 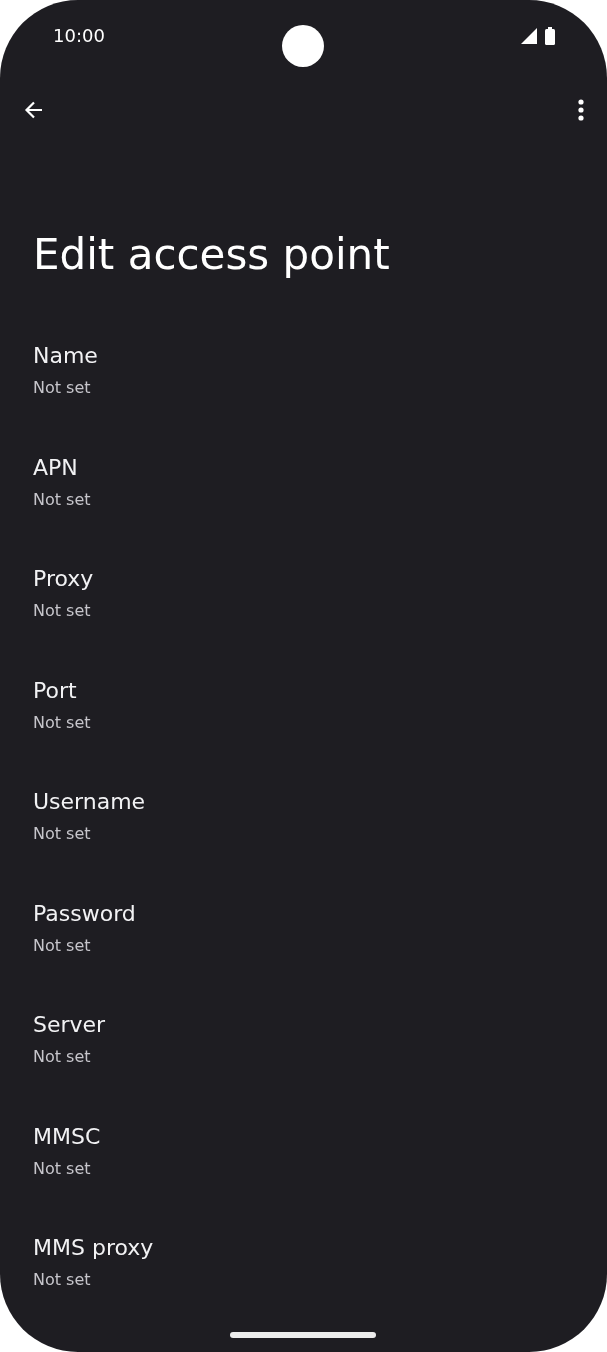 I want to click on setting-label: MMSC, so click(x=67, y=1136).